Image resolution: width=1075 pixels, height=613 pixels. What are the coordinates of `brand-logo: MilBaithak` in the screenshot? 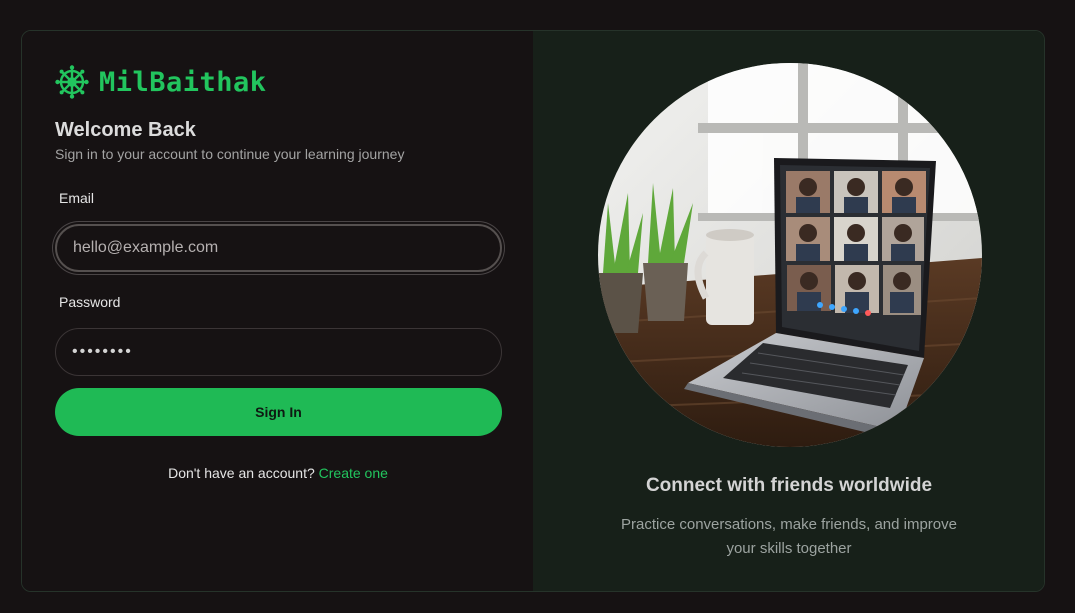 It's located at (161, 82).